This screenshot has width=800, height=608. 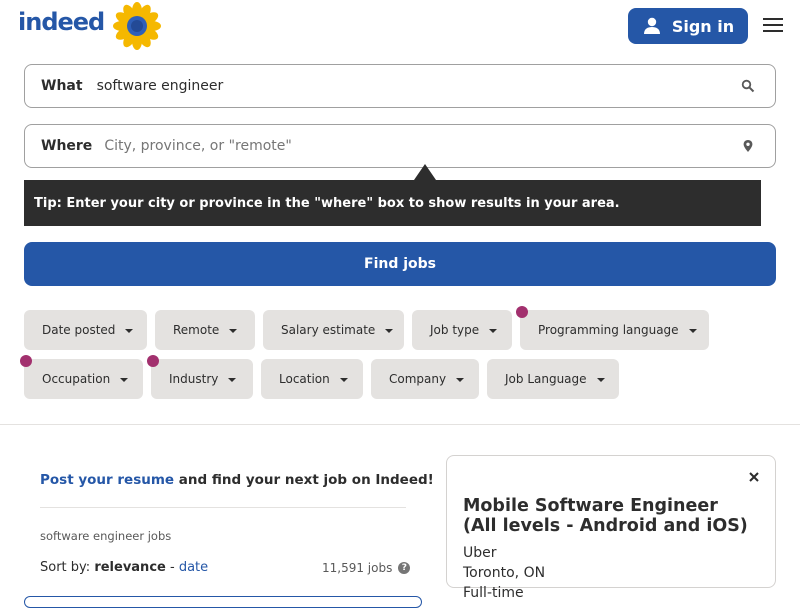 What do you see at coordinates (480, 553) in the screenshot?
I see `company-name: Uber` at bounding box center [480, 553].